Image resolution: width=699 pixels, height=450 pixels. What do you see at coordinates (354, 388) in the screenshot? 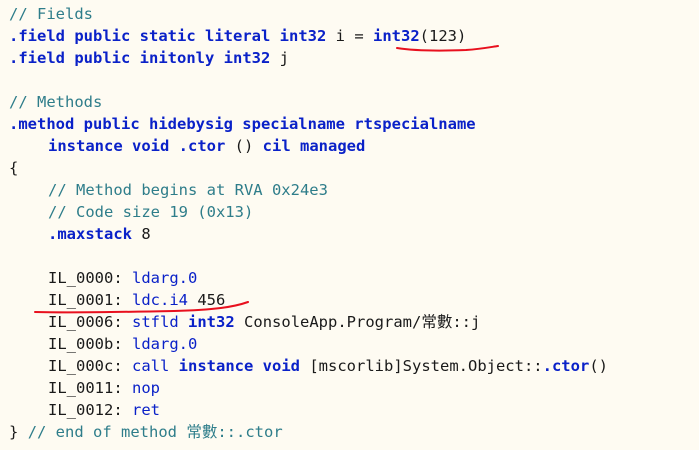
I see `il-instruction: IL_0011: nop` at bounding box center [354, 388].